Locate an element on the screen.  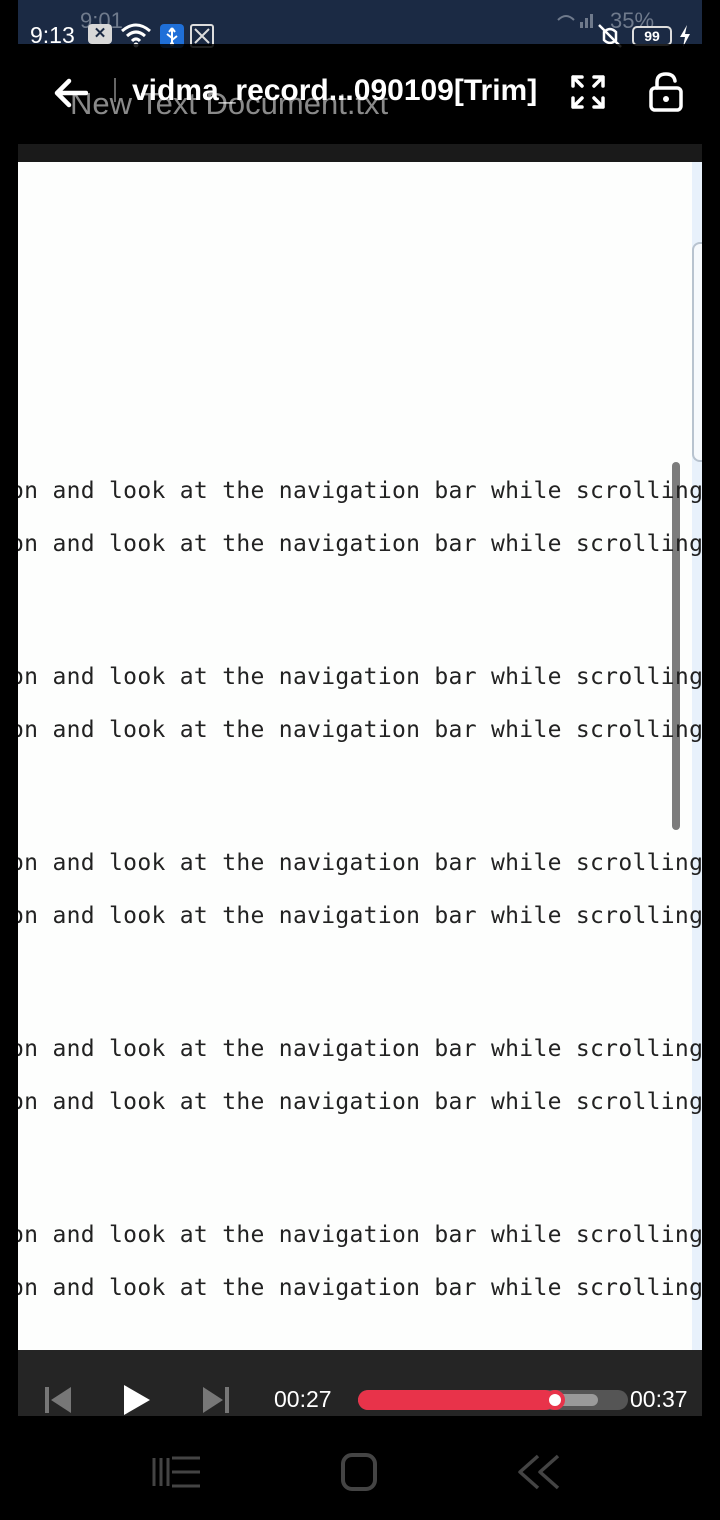
recent-apps-button is located at coordinates (177, 1472).